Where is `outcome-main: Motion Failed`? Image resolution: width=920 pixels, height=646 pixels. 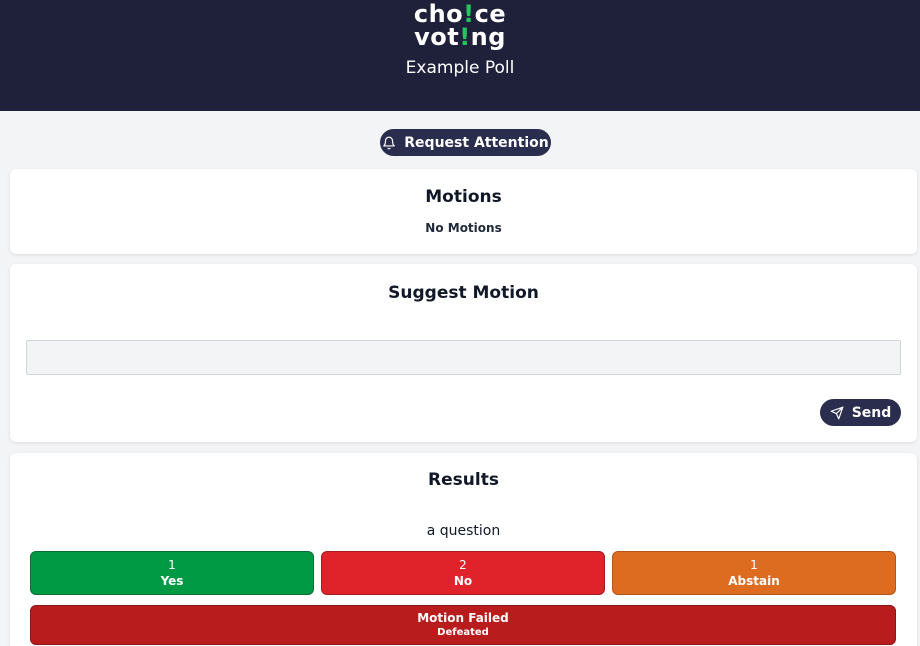 outcome-main: Motion Failed is located at coordinates (463, 618).